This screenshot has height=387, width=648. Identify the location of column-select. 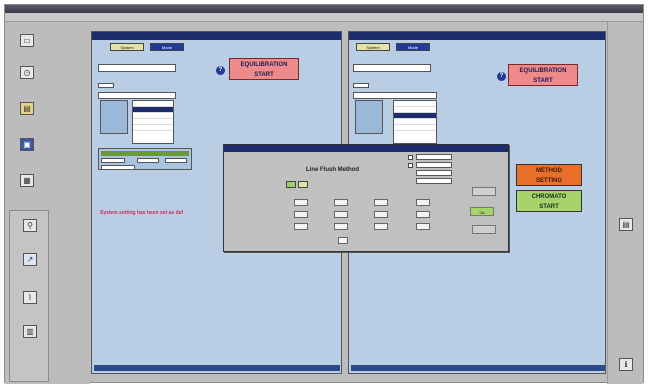
(106, 85).